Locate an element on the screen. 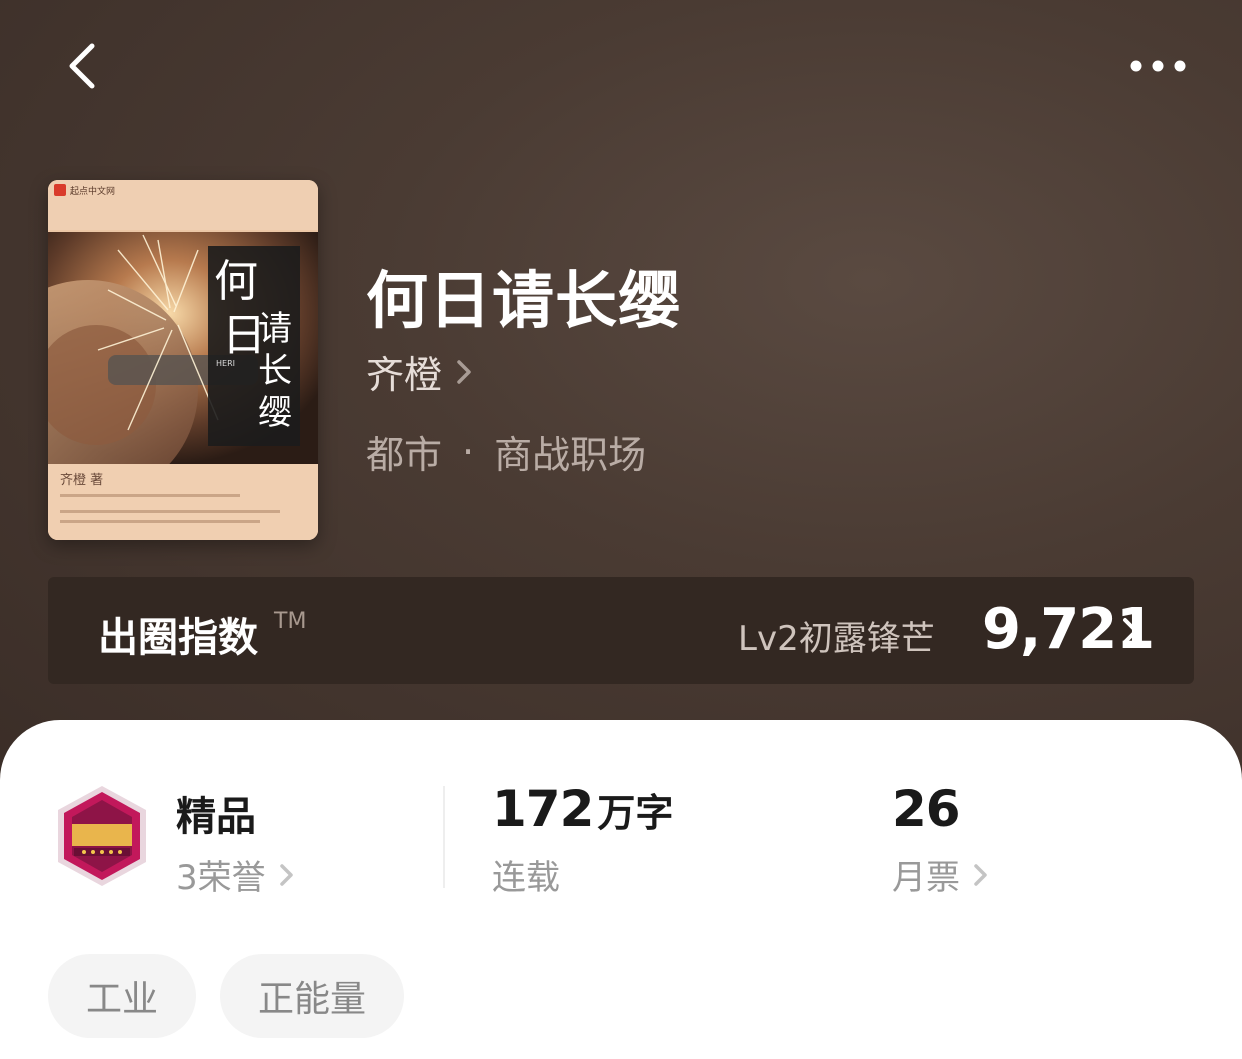 The image size is (1242, 1059). honors-link: 3荣誉 is located at coordinates (236, 874).